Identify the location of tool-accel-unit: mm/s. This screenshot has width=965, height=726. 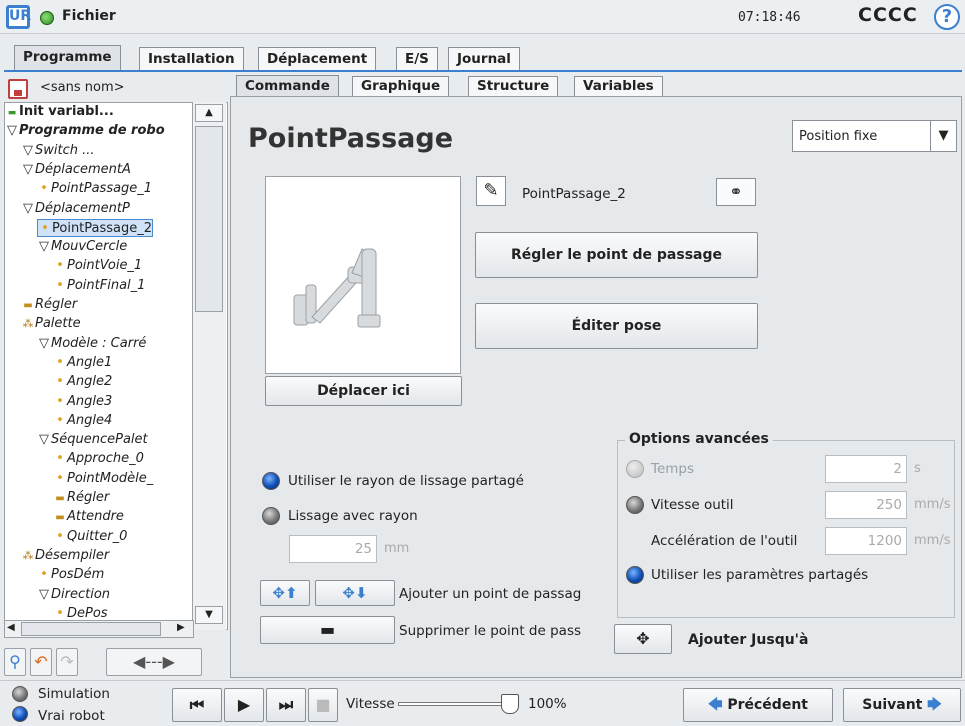
(932, 540).